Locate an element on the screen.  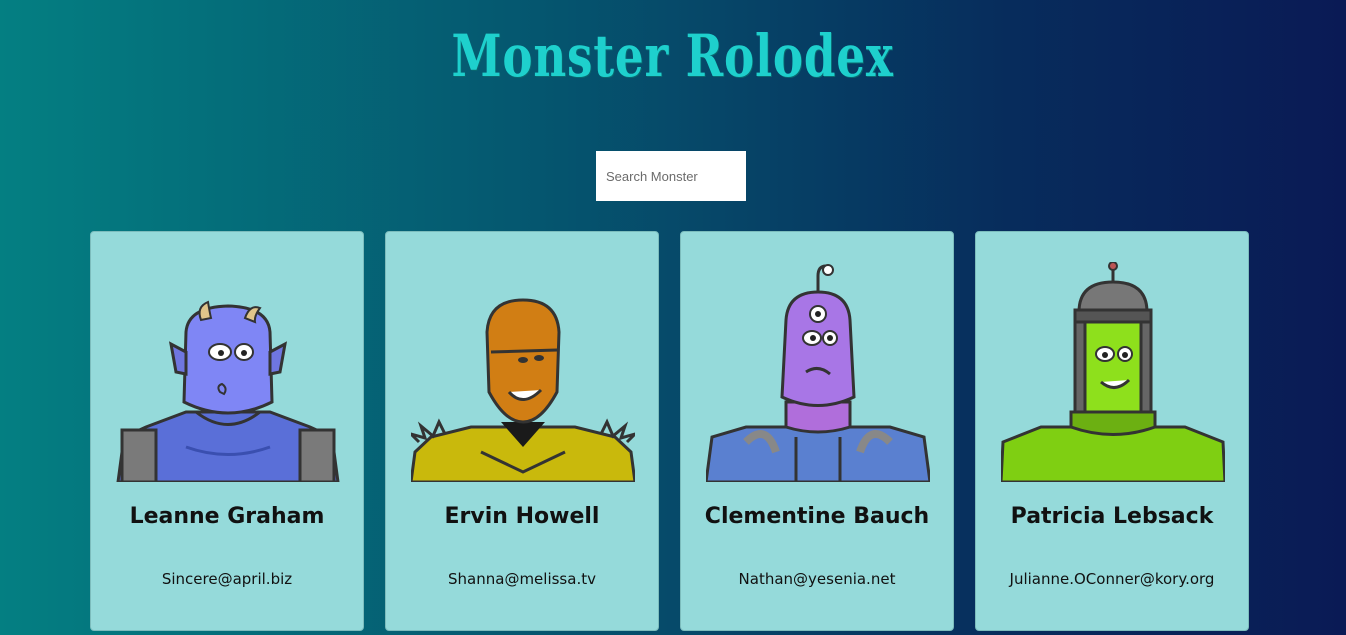
monster-email: Shanna@melissa.tv is located at coordinates (522, 579).